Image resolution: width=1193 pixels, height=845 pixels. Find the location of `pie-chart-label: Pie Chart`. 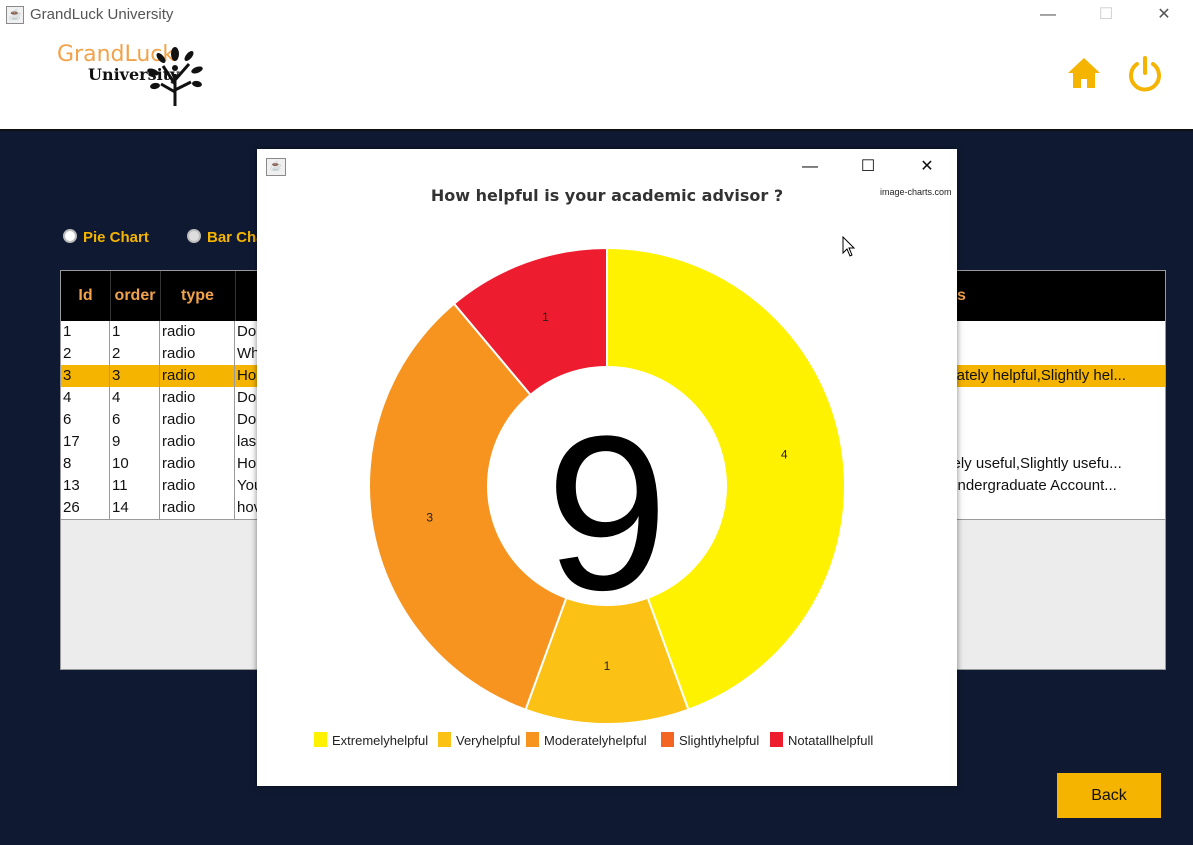

pie-chart-label: Pie Chart is located at coordinates (116, 237).